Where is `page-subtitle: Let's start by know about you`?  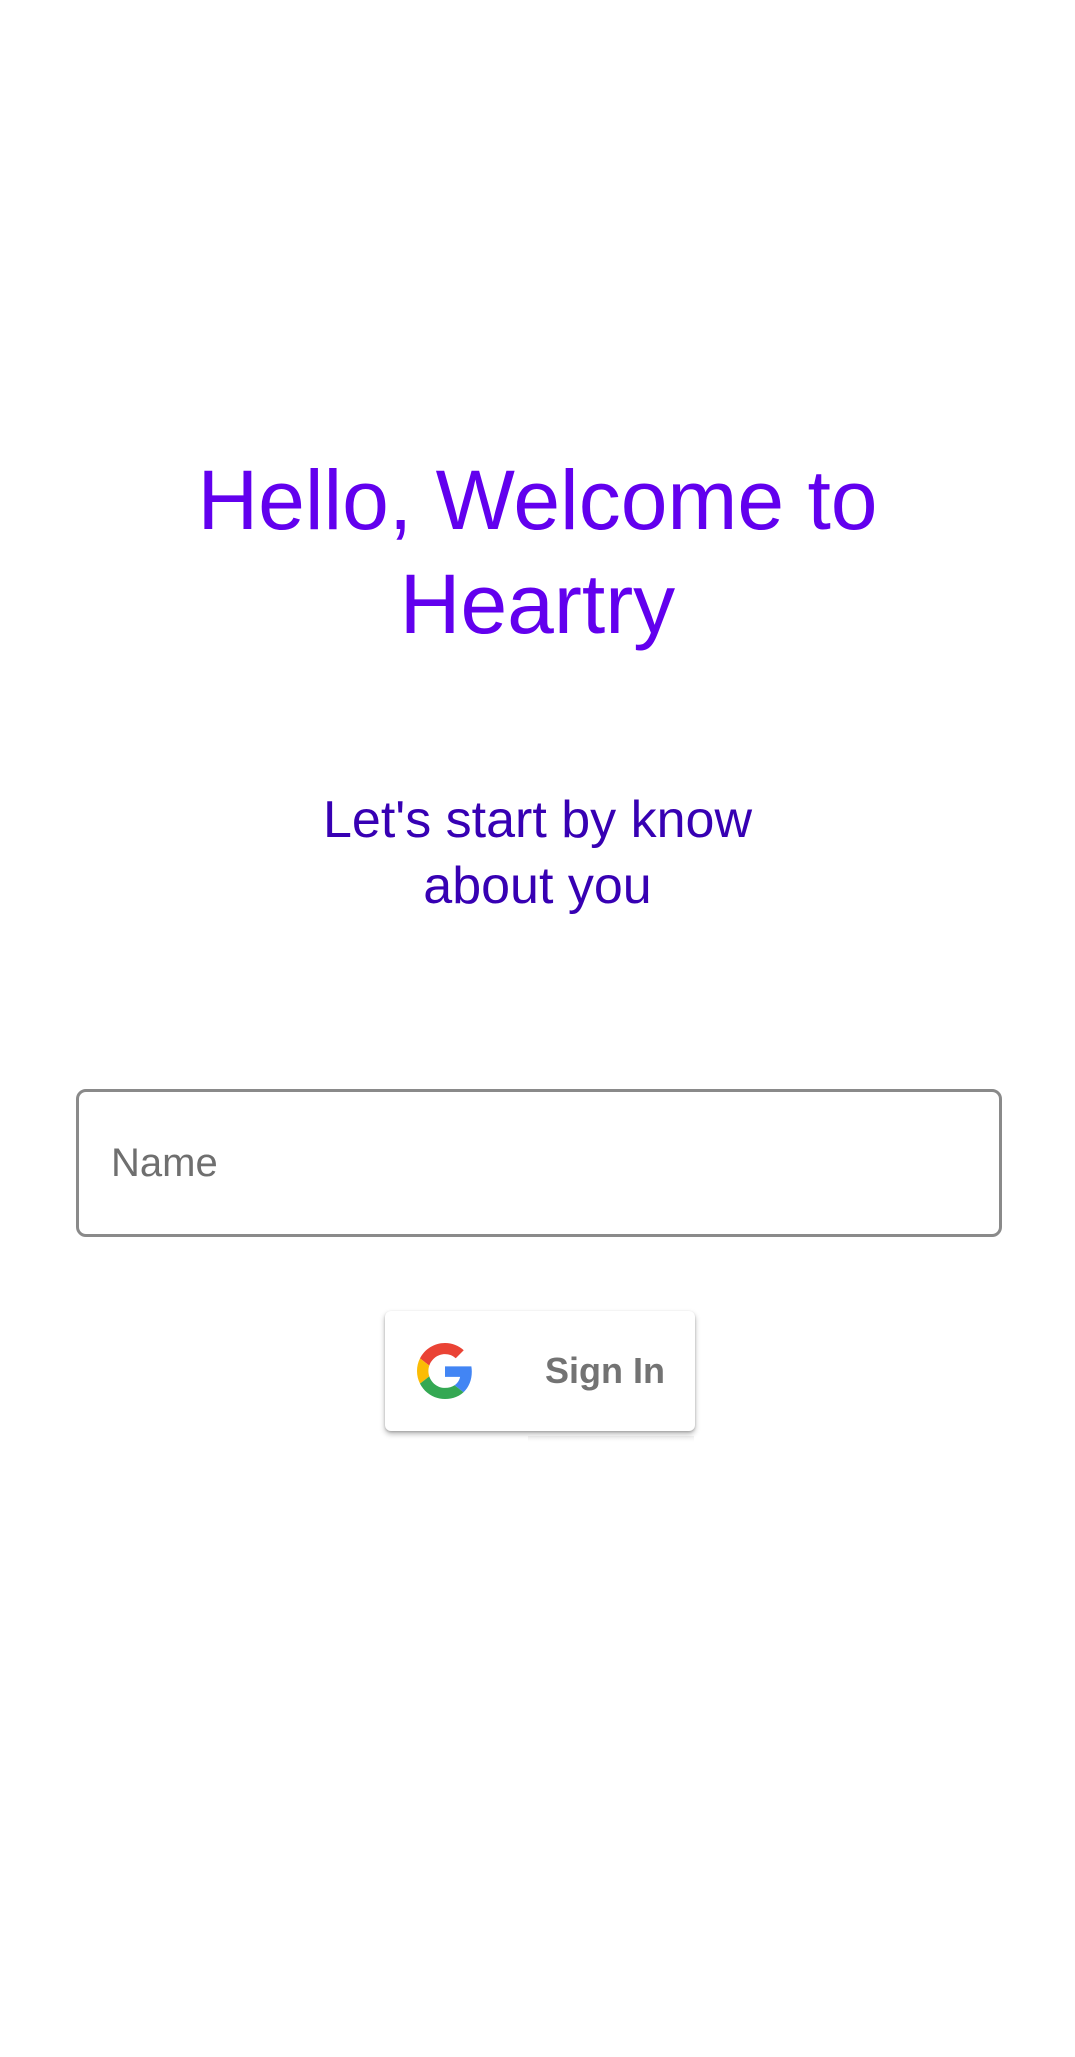 page-subtitle: Let's start by know about you is located at coordinates (537, 853).